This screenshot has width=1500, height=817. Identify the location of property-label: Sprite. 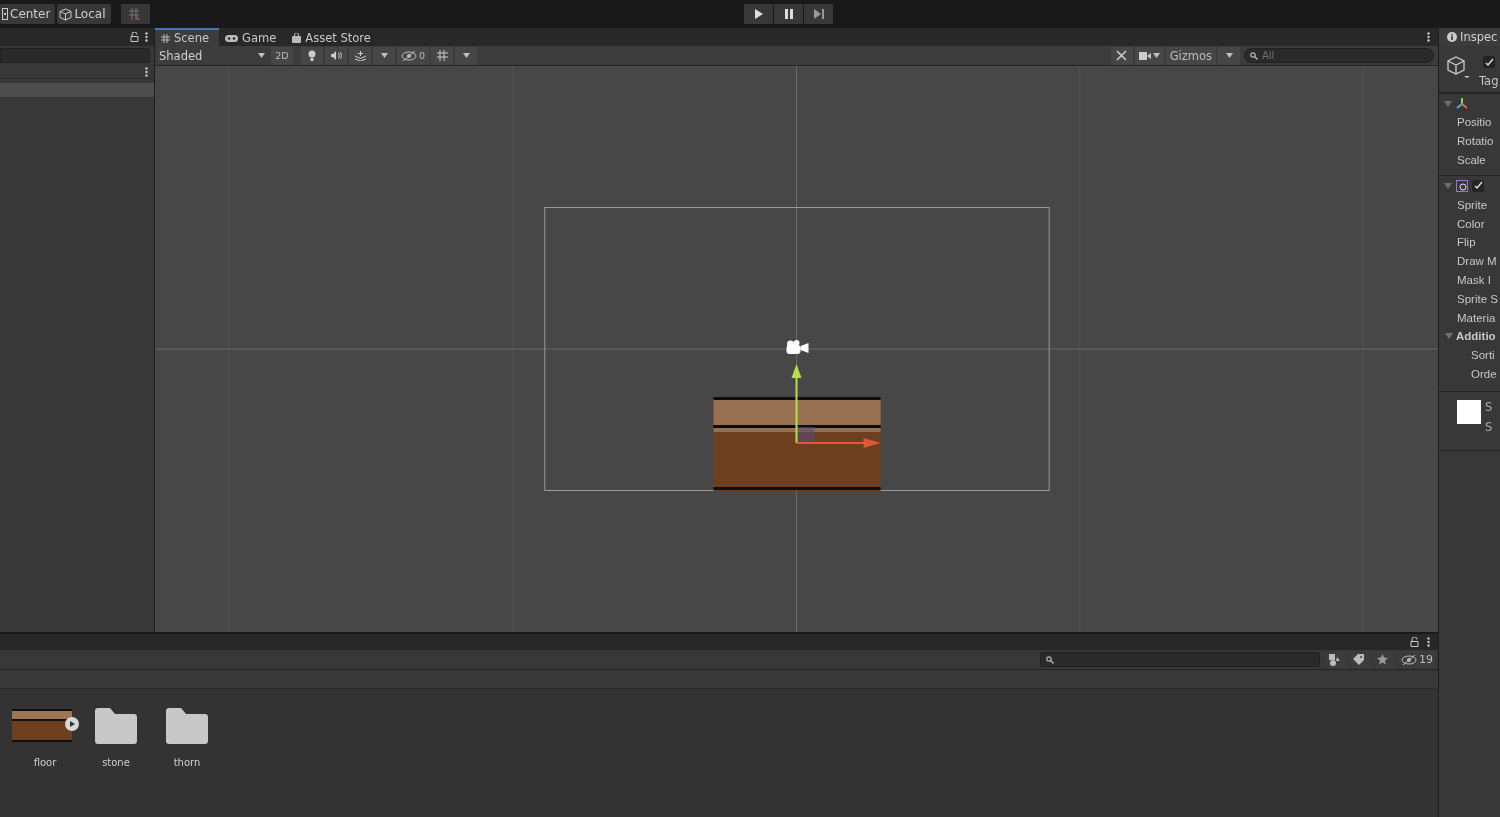
(1472, 205).